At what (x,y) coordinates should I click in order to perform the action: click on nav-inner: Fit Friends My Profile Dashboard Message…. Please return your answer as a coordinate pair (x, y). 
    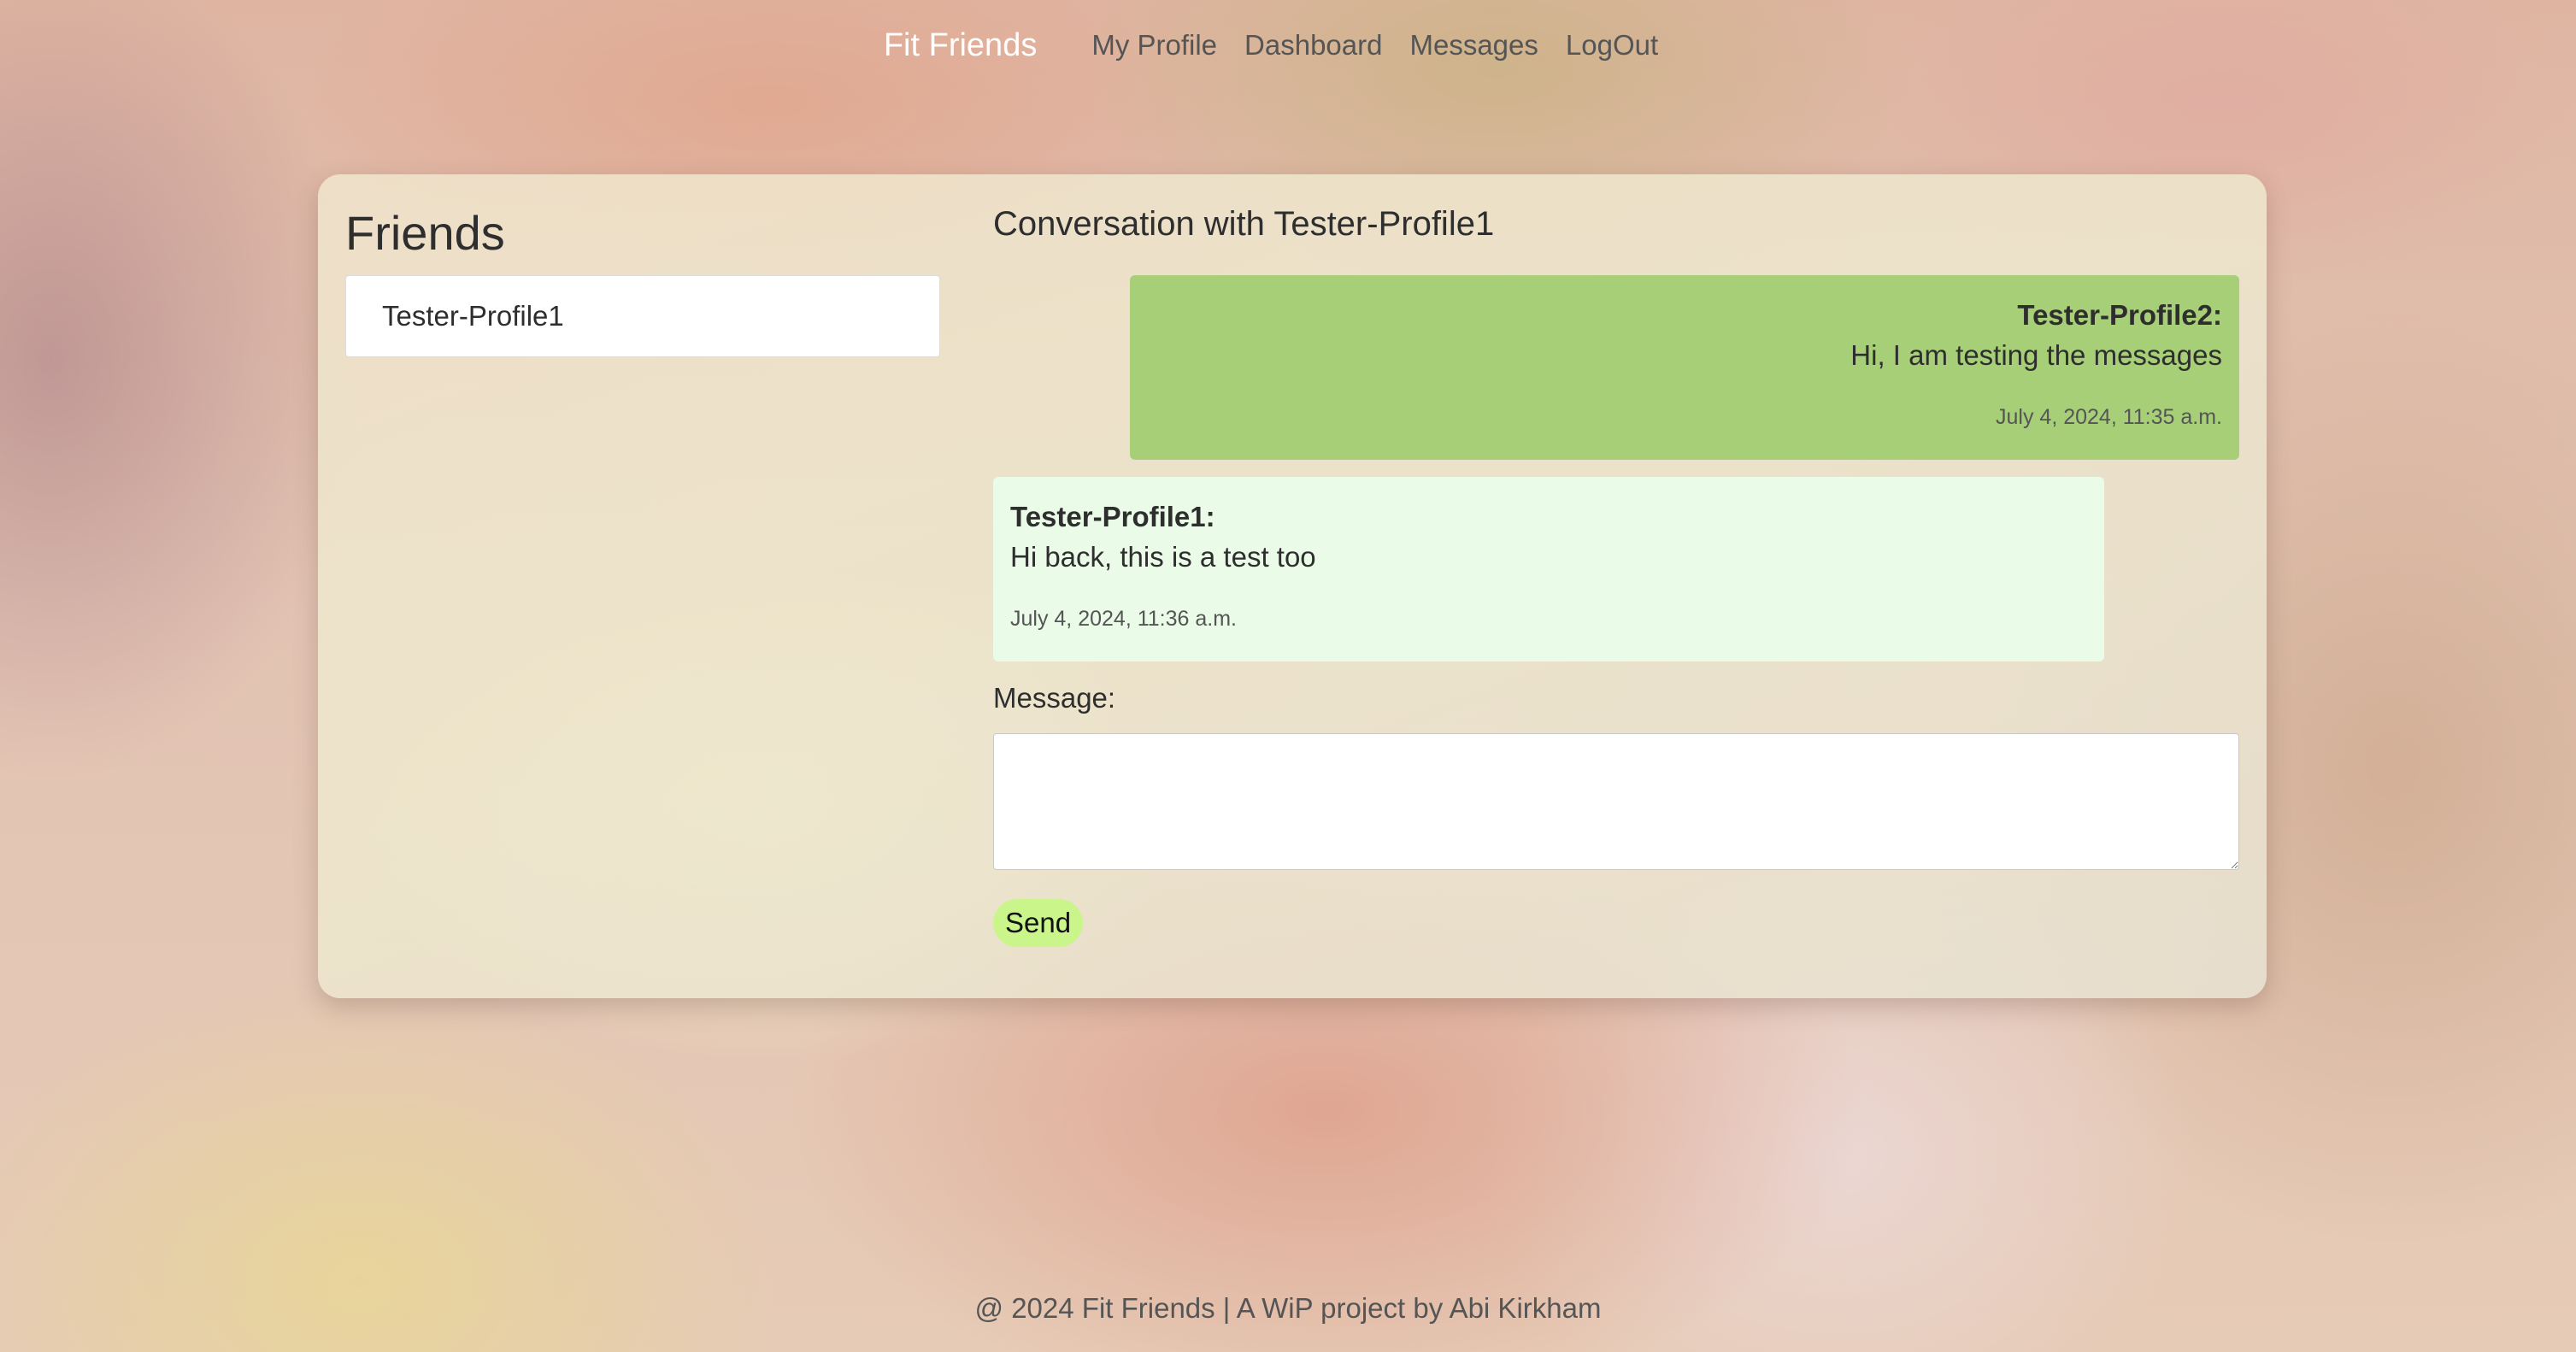
    Looking at the image, I should click on (1278, 45).